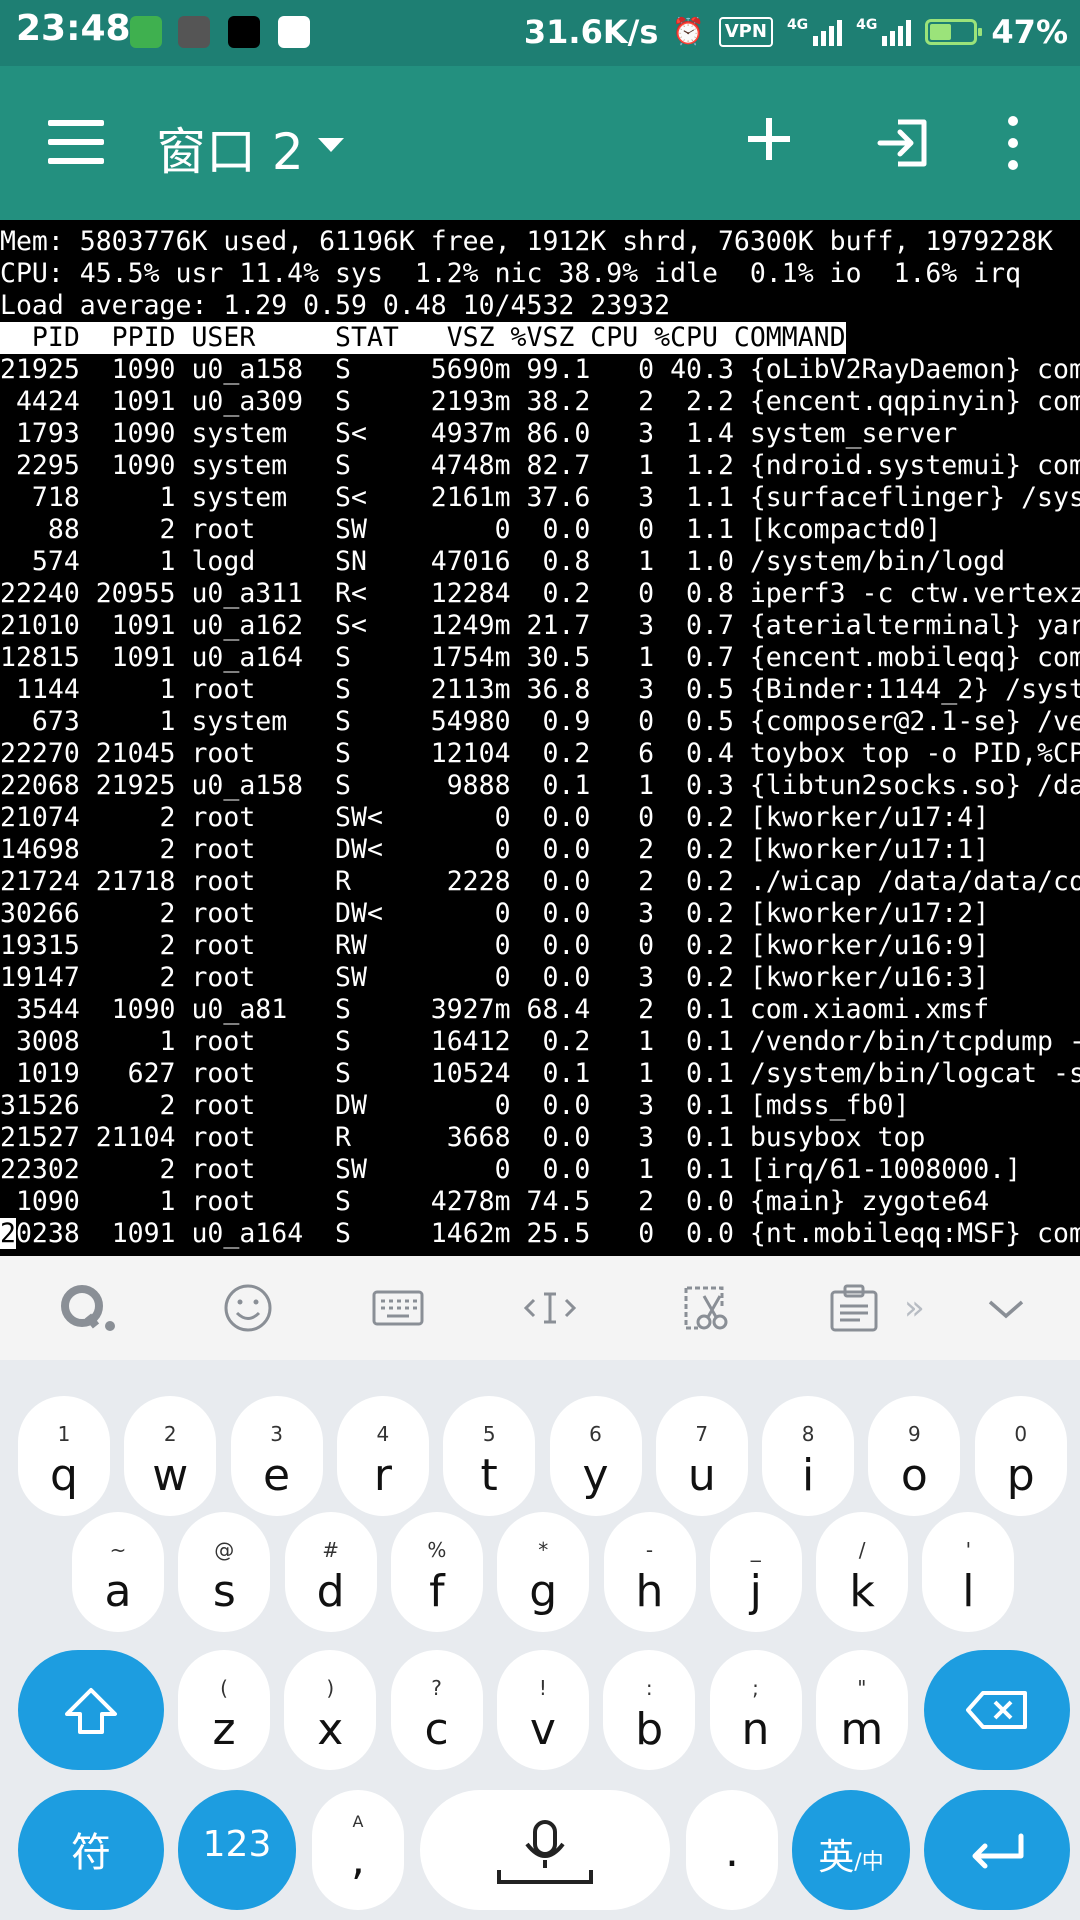  What do you see at coordinates (649, 1710) in the screenshot?
I see `key-b: :b` at bounding box center [649, 1710].